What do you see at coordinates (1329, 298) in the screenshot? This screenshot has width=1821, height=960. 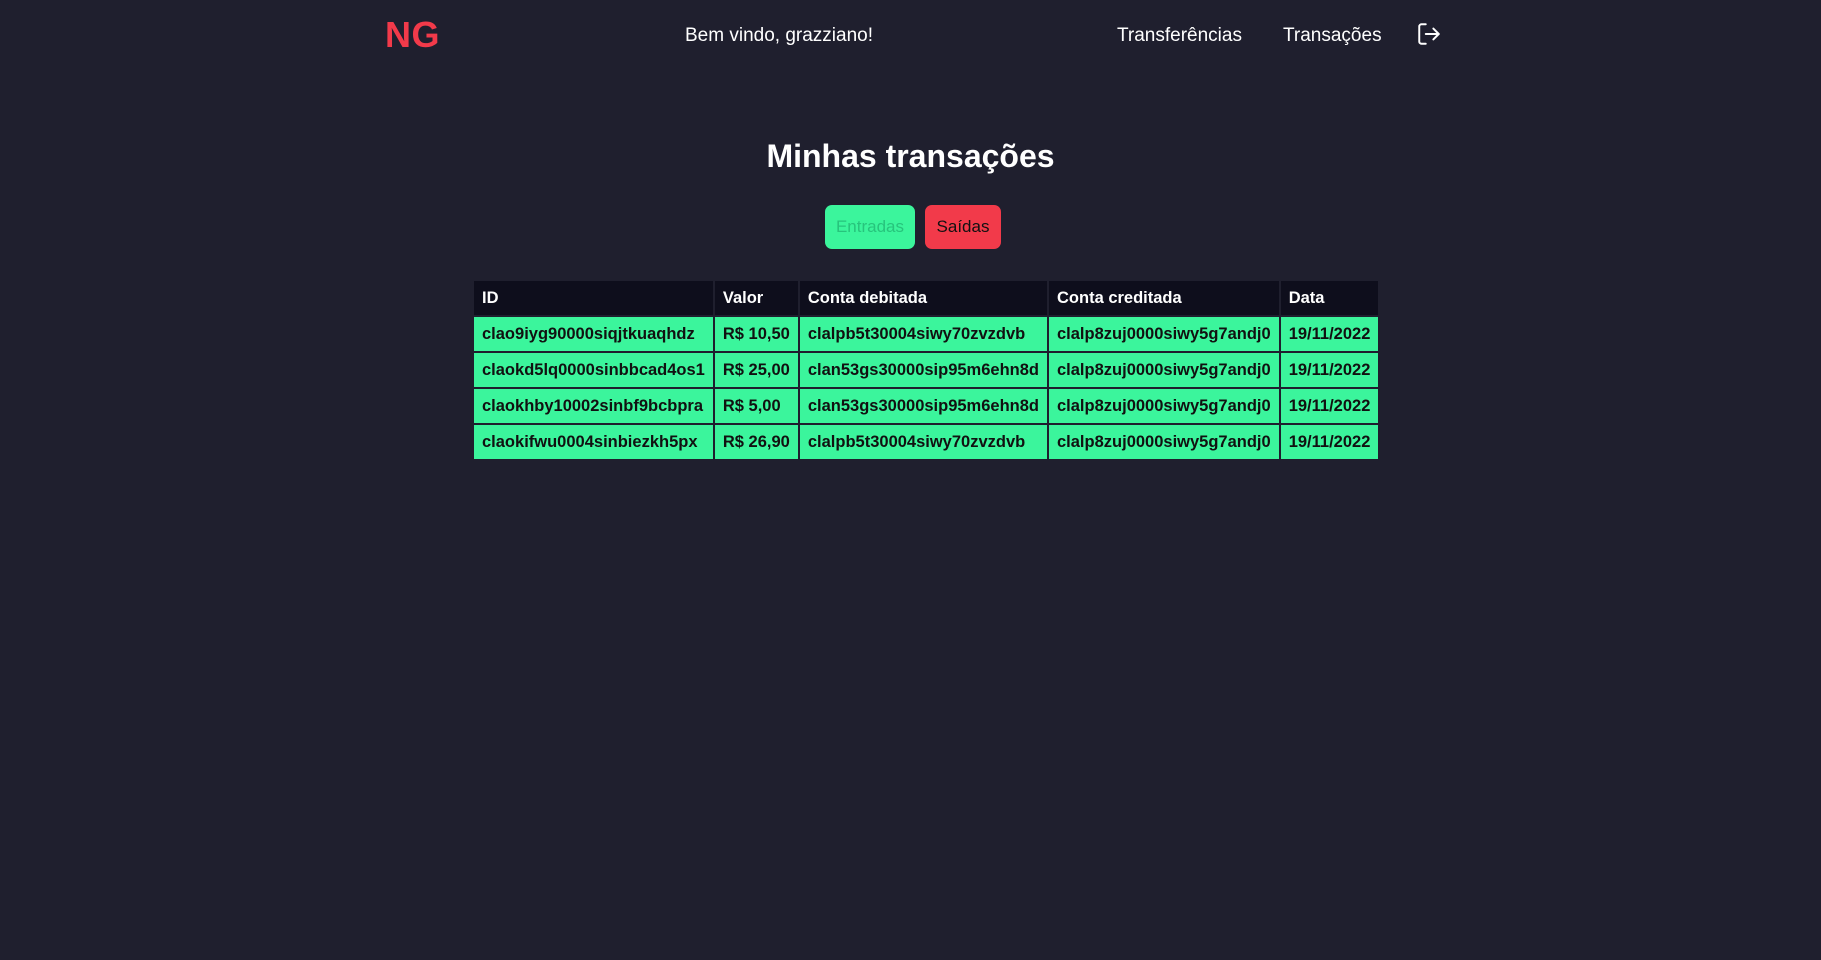 I see `column-header-date: Data` at bounding box center [1329, 298].